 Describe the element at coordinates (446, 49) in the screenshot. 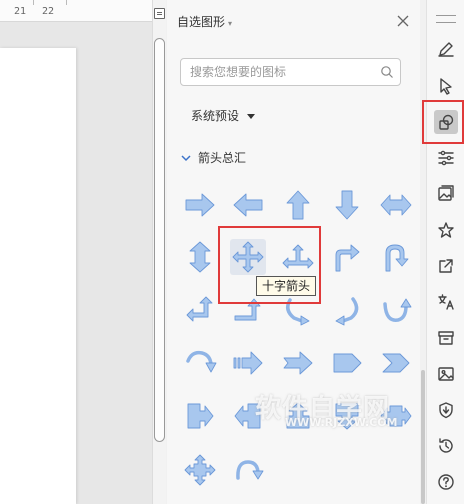

I see `pen-icon` at that location.